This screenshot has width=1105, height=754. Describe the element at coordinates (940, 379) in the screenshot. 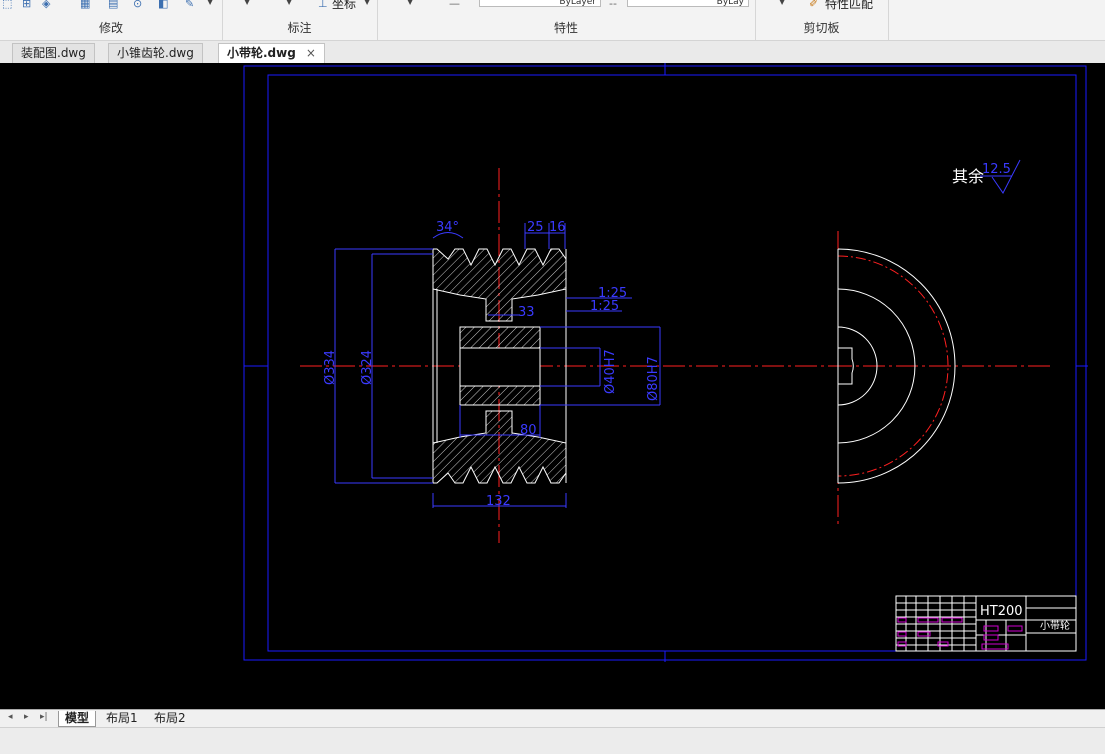

I see `pulley-half-view` at that location.